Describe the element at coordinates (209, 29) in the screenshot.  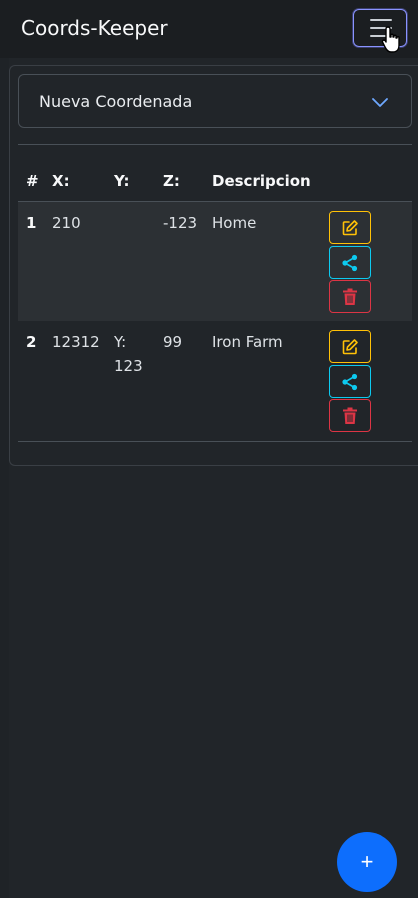
I see `navbar: Coords-Keeper` at that location.